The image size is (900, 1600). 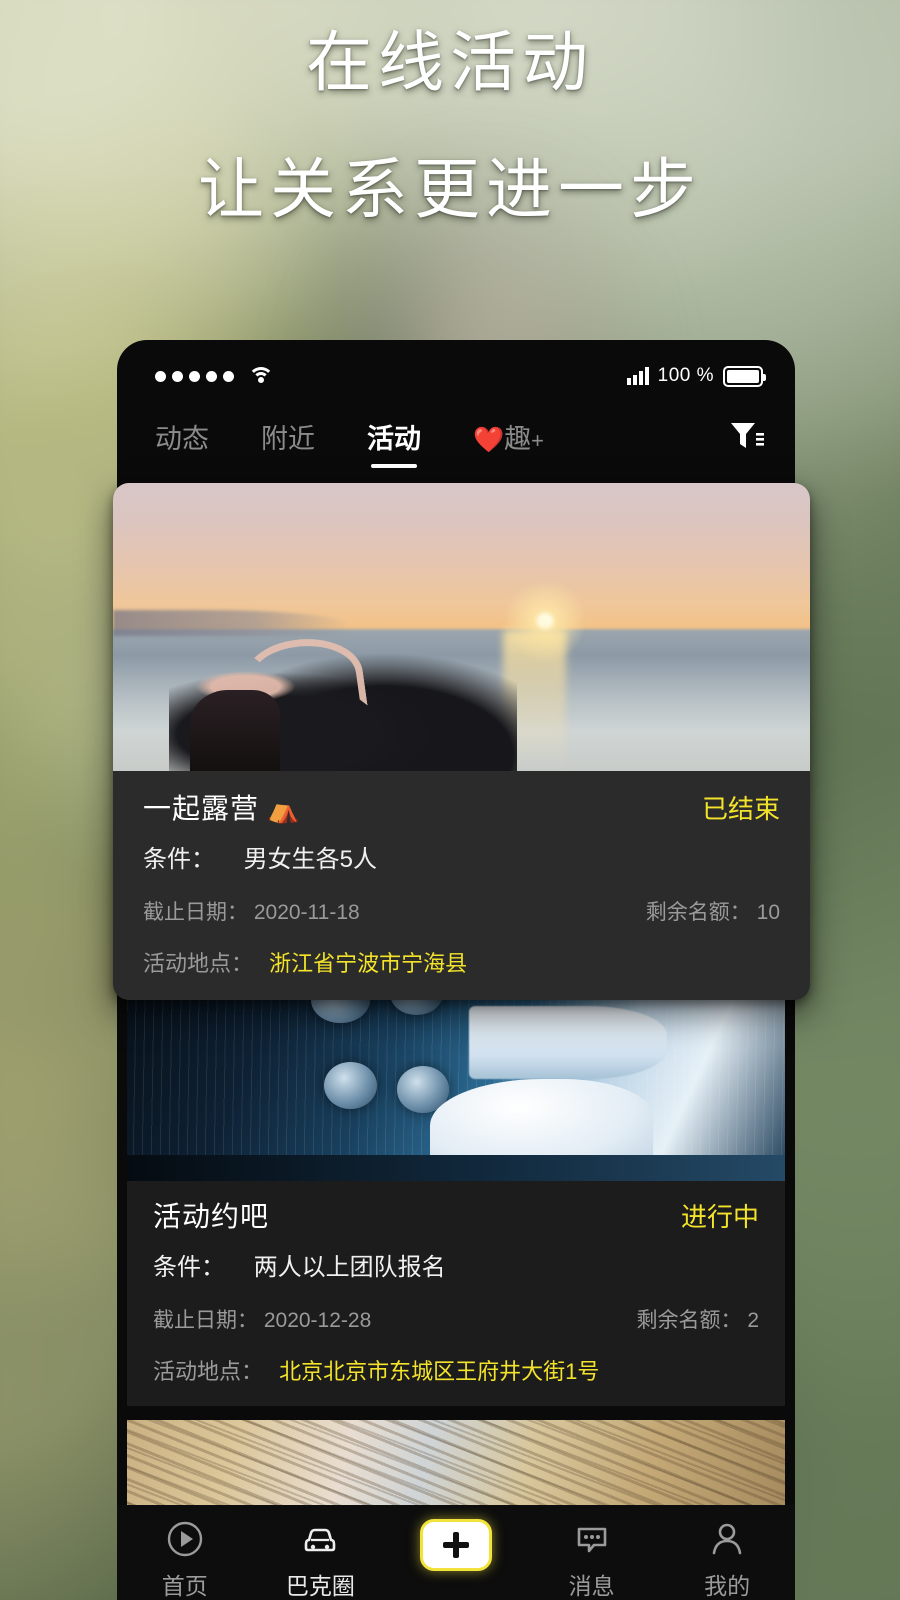 I want to click on condition-value: 两人以上团队报名, so click(x=349, y=1267).